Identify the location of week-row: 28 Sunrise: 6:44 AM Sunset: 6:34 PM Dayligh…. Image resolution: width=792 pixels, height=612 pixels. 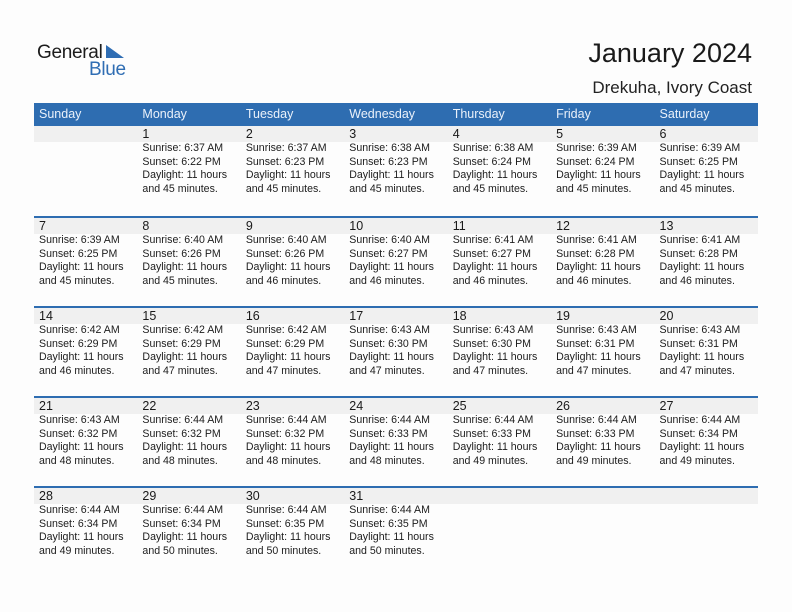
(396, 531).